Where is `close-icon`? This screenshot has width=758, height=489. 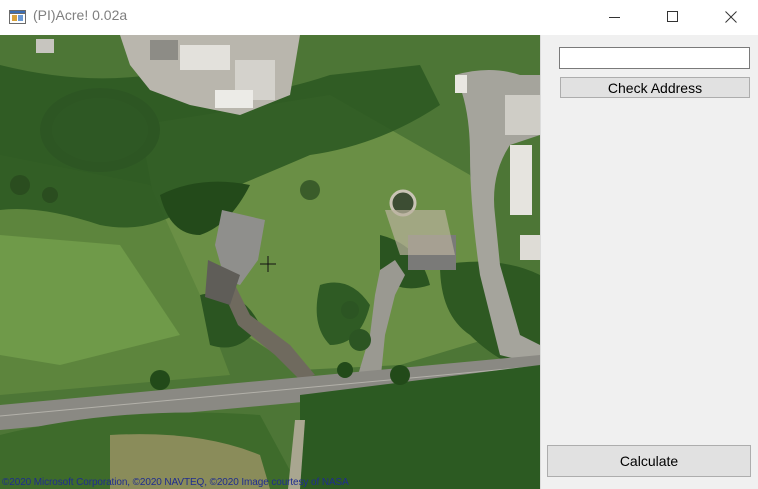 close-icon is located at coordinates (731, 17).